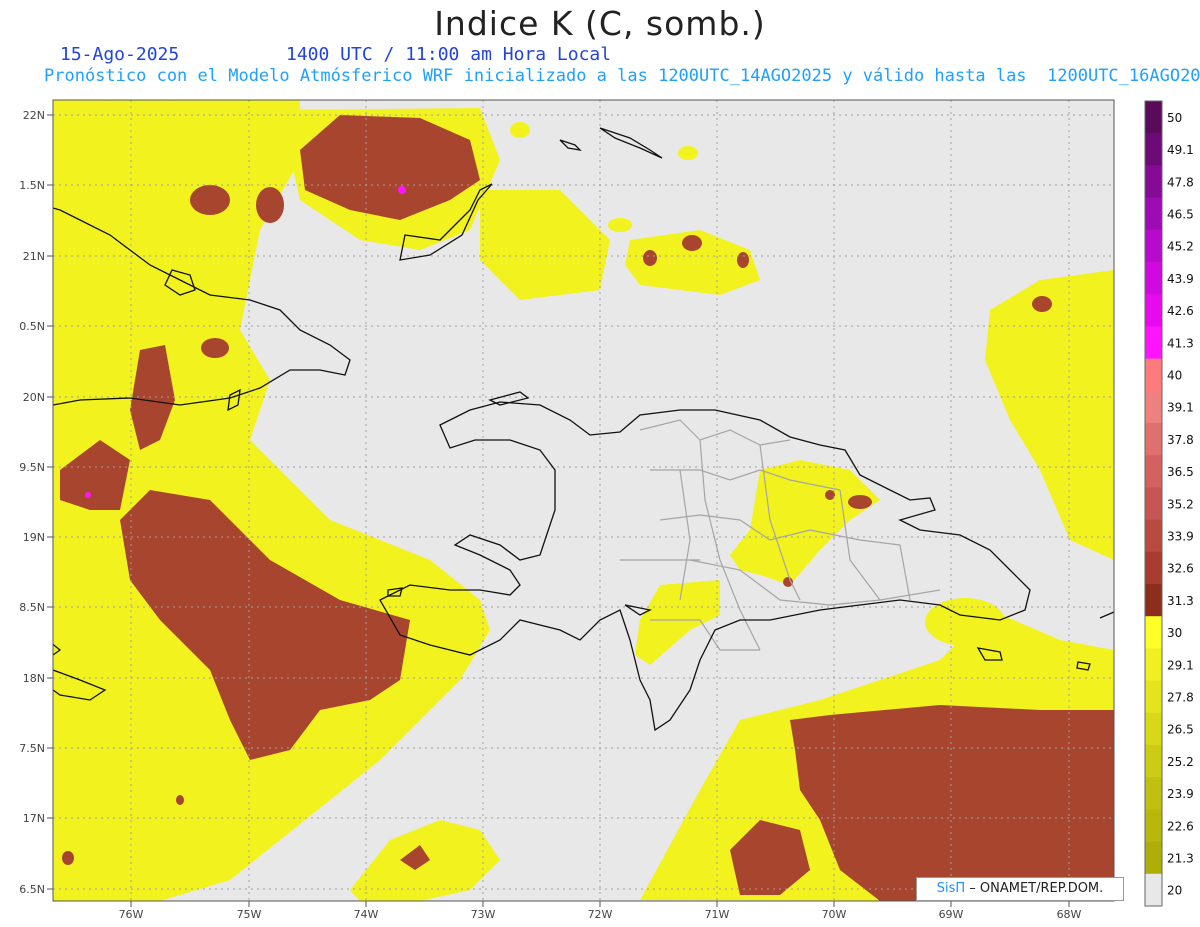  I want to click on colorbar-level-label: 46.5, so click(1180, 215).